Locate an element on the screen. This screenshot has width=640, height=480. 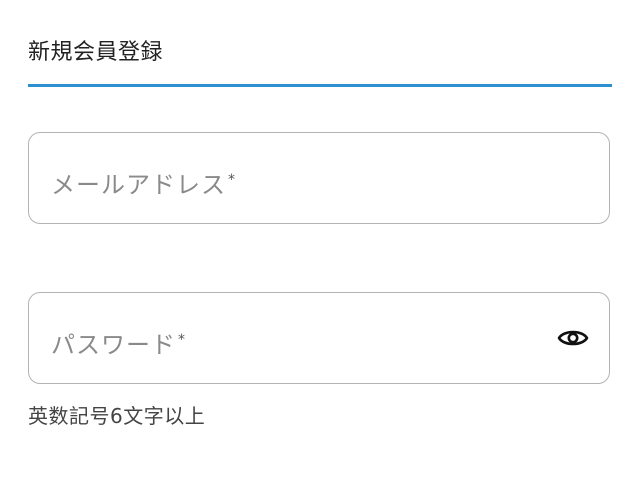
password-label-text: パスワード is located at coordinates (113, 345).